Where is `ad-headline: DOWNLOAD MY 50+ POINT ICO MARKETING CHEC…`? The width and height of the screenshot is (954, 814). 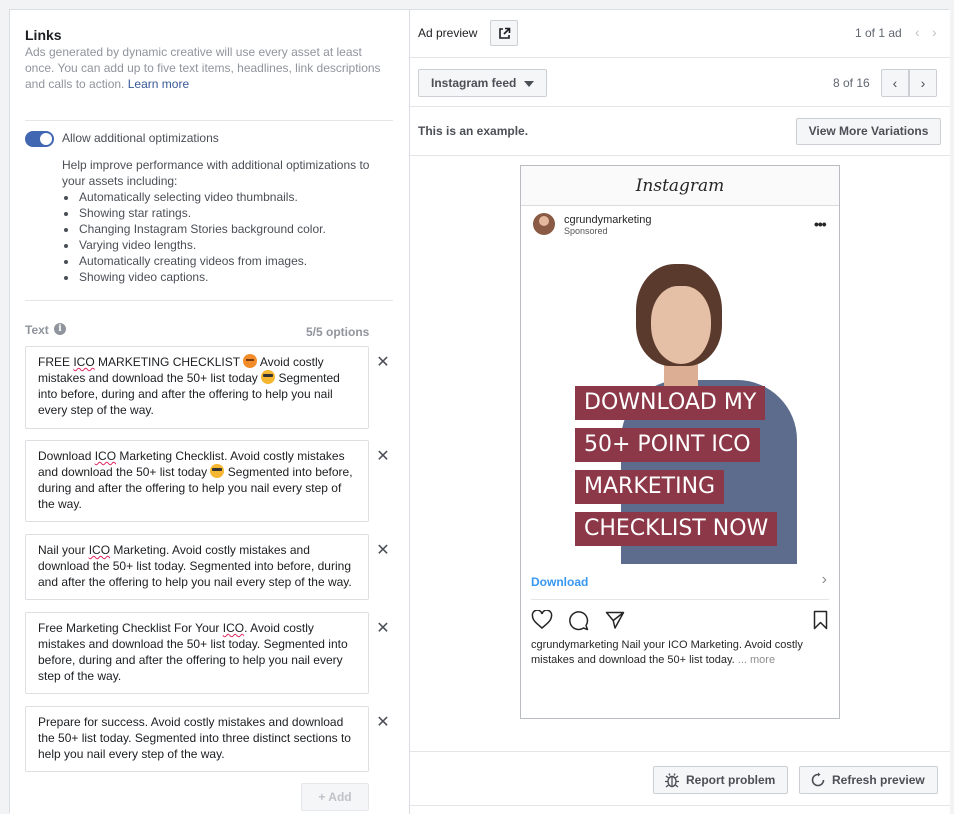 ad-headline: DOWNLOAD MY 50+ POINT ICO MARKETING CHEC… is located at coordinates (676, 470).